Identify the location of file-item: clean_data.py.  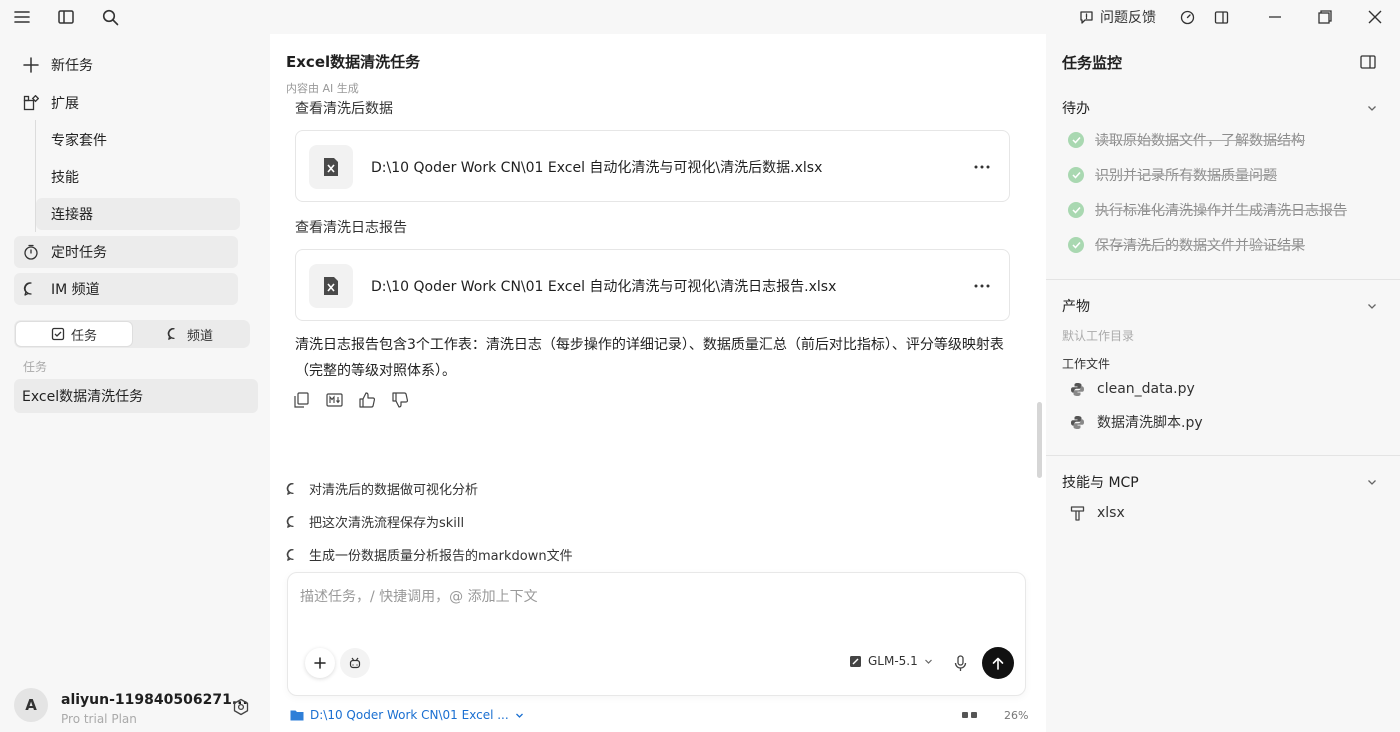
(1132, 389).